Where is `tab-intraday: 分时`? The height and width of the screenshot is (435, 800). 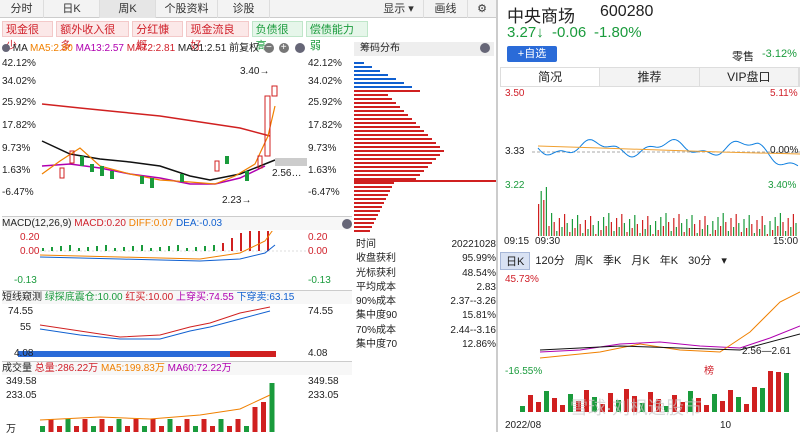 tab-intraday: 分时 is located at coordinates (22, 9).